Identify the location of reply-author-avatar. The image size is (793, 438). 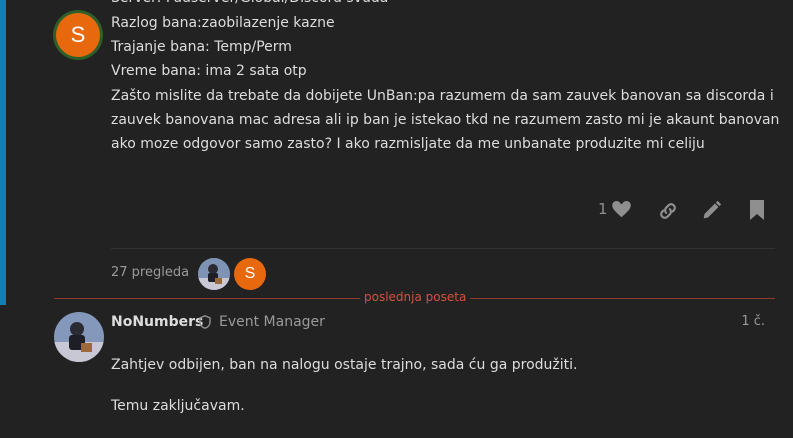
(79, 337).